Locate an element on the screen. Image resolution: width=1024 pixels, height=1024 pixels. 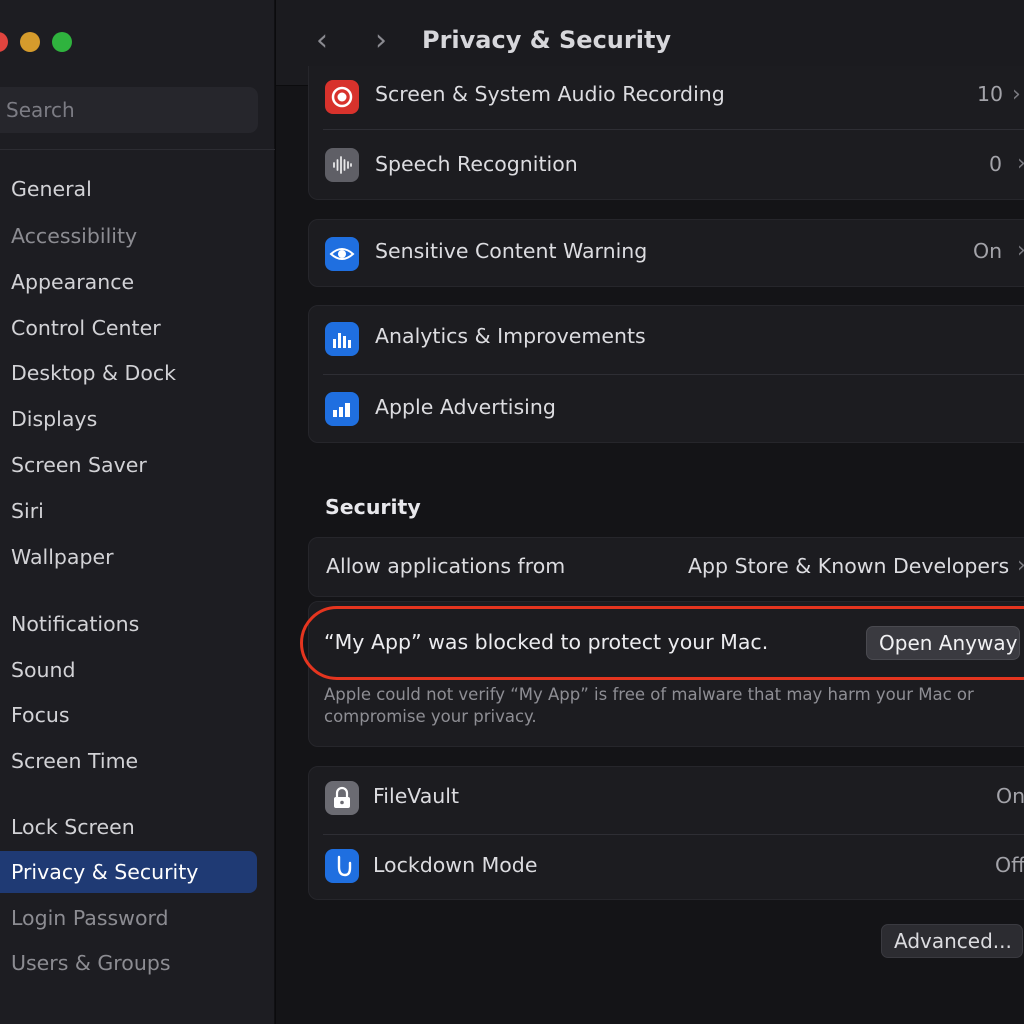
sidebar-item-appearance: Appearance is located at coordinates (128, 282).